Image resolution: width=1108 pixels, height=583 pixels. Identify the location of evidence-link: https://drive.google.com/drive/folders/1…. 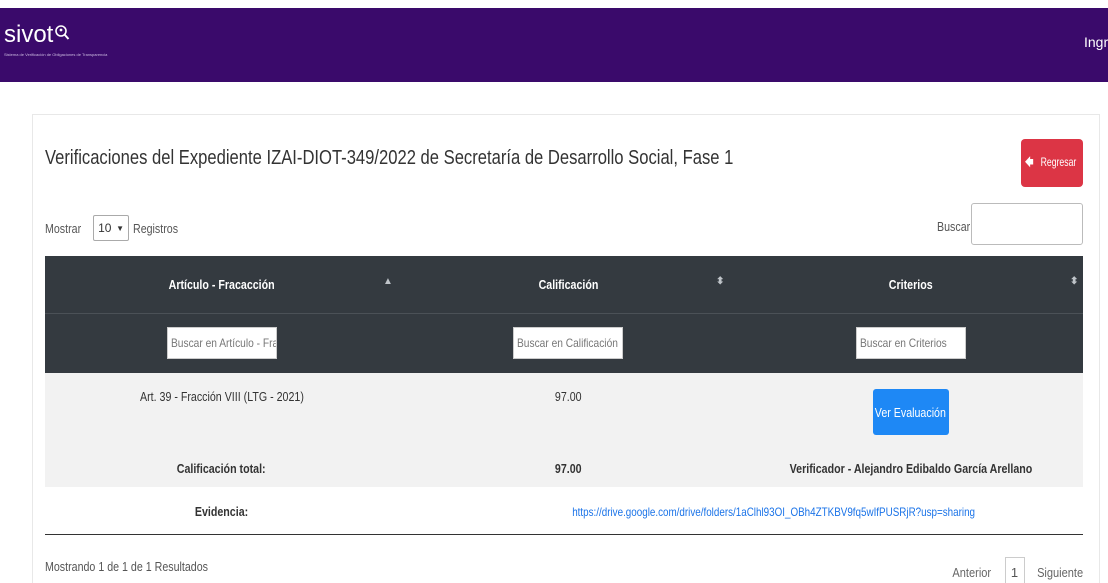
(773, 512).